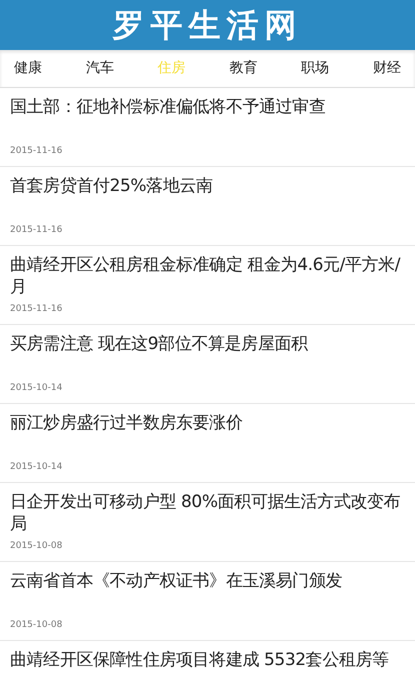 Image resolution: width=415 pixels, height=680 pixels. I want to click on article-title: 买房需注意 现在这9部位不算是房屋面积, so click(159, 344).